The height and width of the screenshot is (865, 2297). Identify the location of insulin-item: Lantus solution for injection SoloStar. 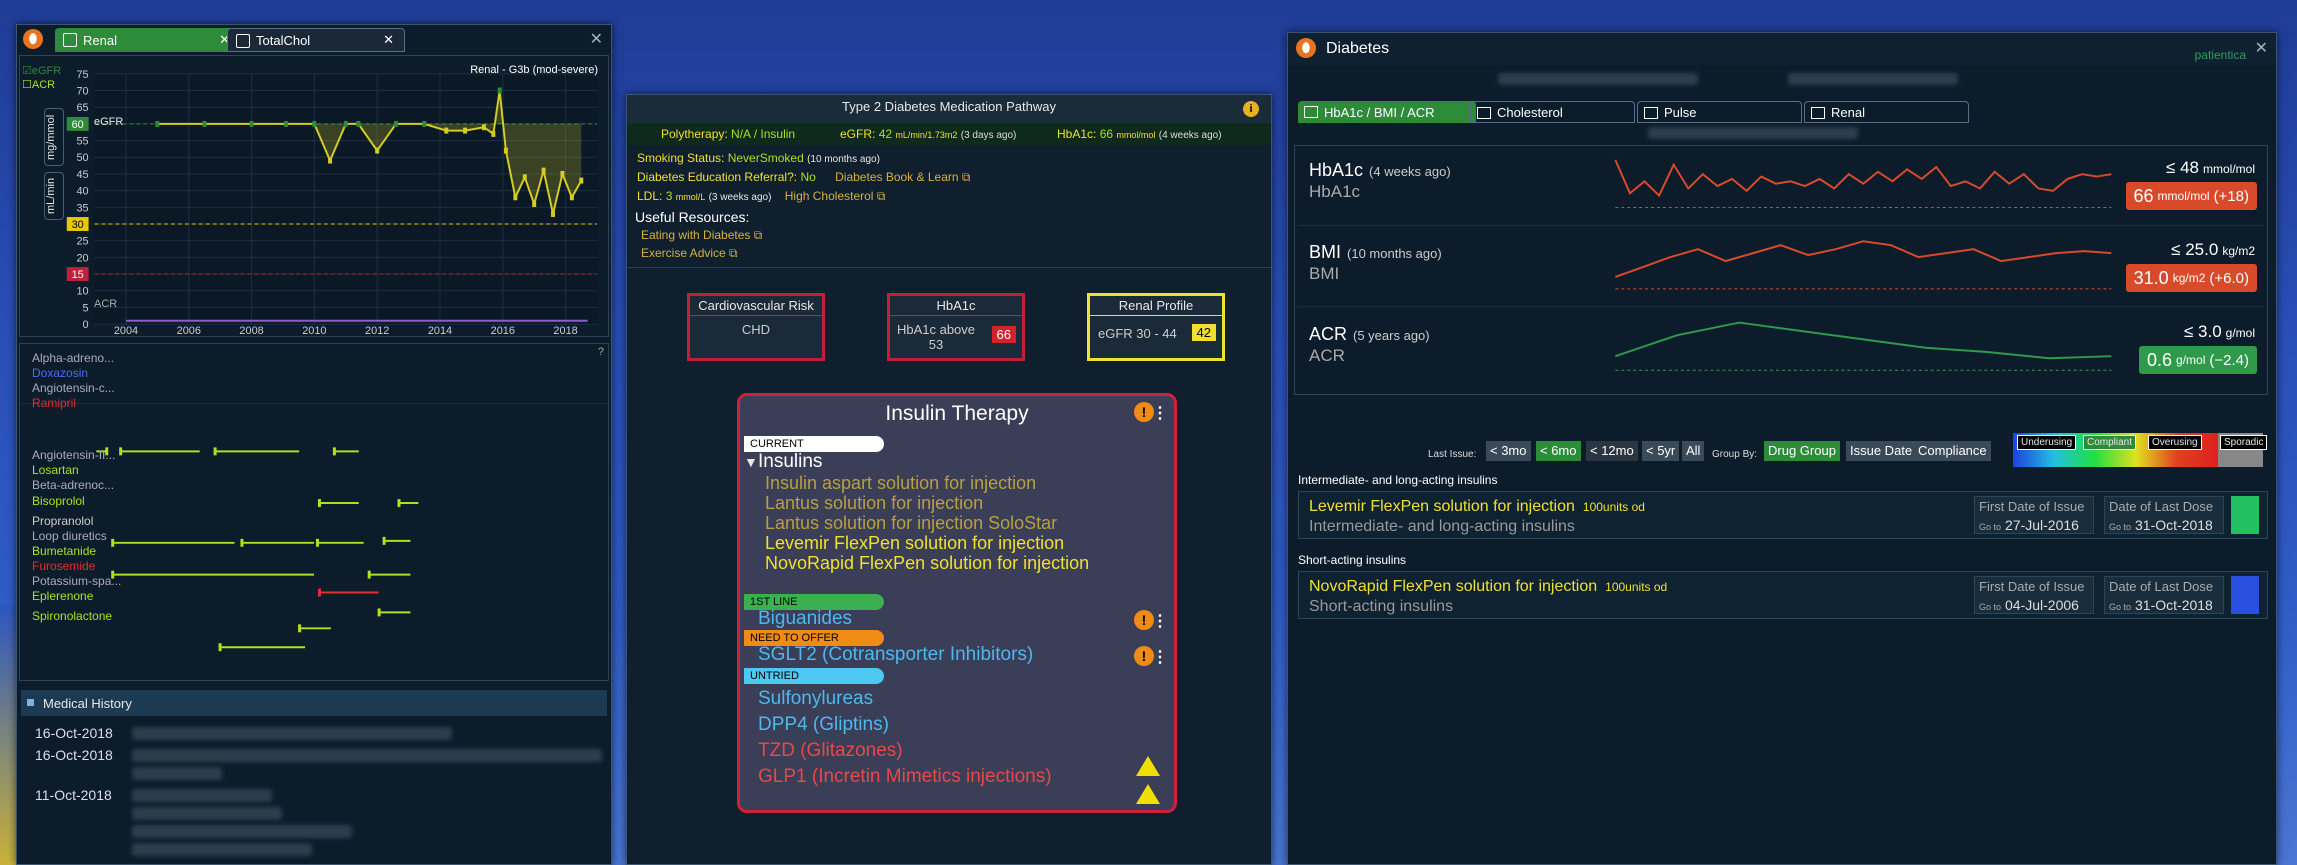
(911, 523).